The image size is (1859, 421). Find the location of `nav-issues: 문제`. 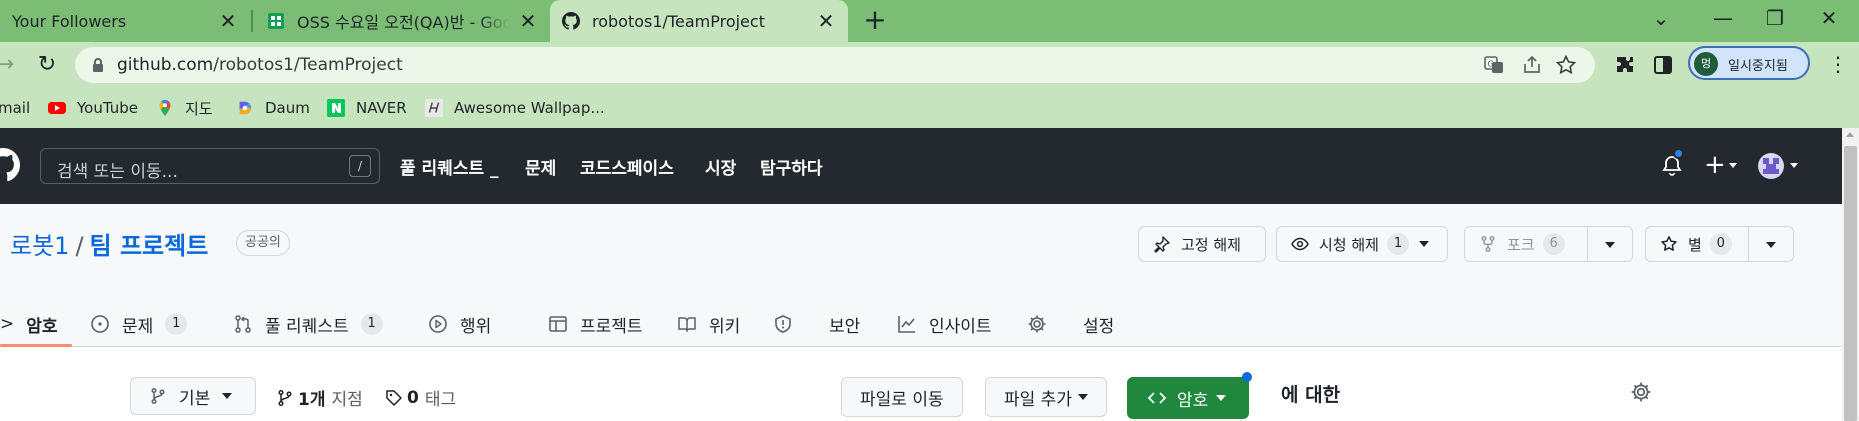

nav-issues: 문제 is located at coordinates (540, 166).